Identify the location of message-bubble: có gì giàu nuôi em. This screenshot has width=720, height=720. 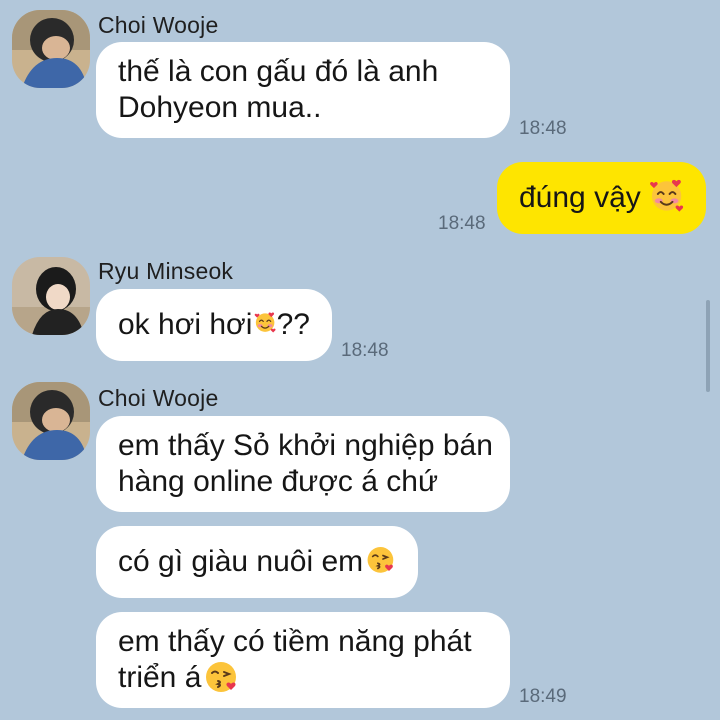
(257, 562).